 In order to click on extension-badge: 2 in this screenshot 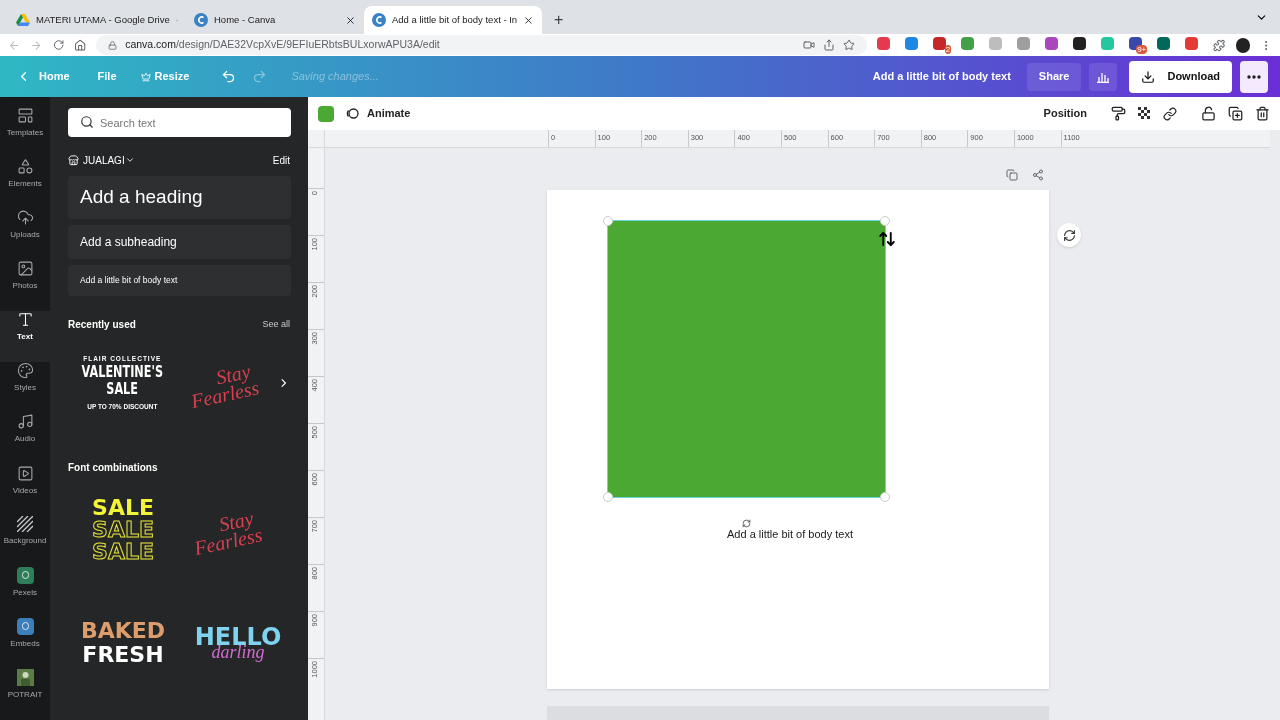, I will do `click(948, 49)`.